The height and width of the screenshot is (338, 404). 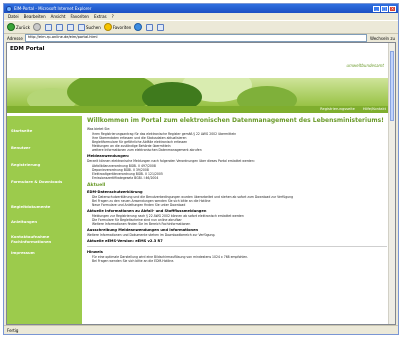 What do you see at coordinates (95, 252) in the screenshot?
I see `footer-title: Hinweis` at bounding box center [95, 252].